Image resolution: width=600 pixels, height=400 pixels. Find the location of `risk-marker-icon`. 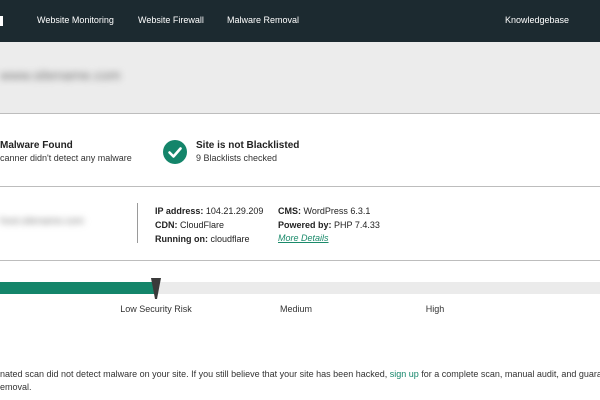

risk-marker-icon is located at coordinates (156, 288).